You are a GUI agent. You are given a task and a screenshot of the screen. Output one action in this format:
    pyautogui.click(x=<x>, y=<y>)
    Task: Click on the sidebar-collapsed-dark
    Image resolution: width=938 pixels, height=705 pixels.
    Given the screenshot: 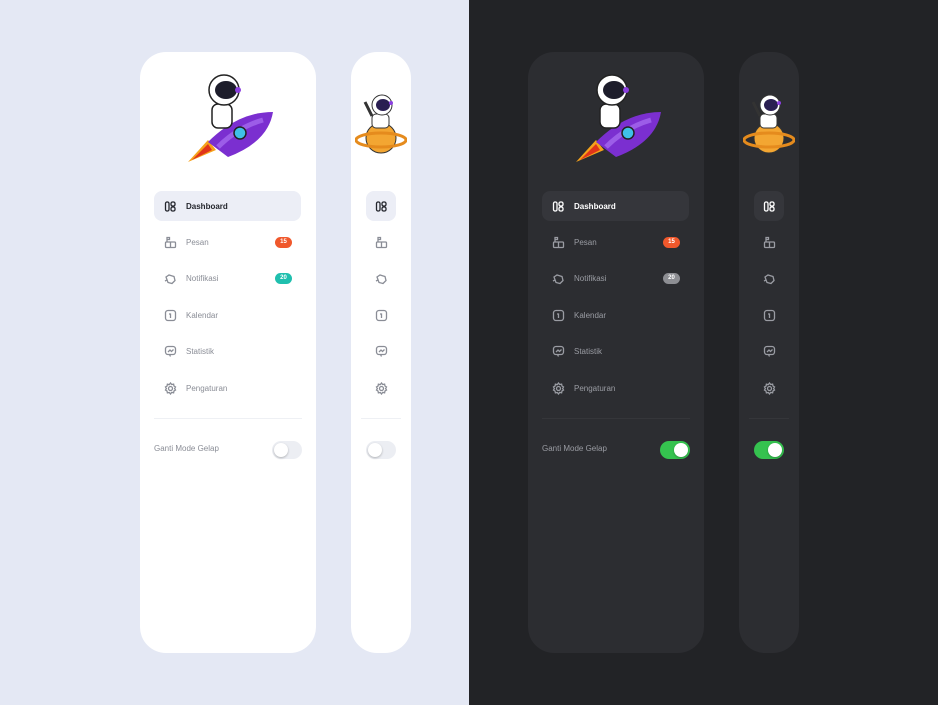 What is the action you would take?
    pyautogui.click(x=769, y=352)
    